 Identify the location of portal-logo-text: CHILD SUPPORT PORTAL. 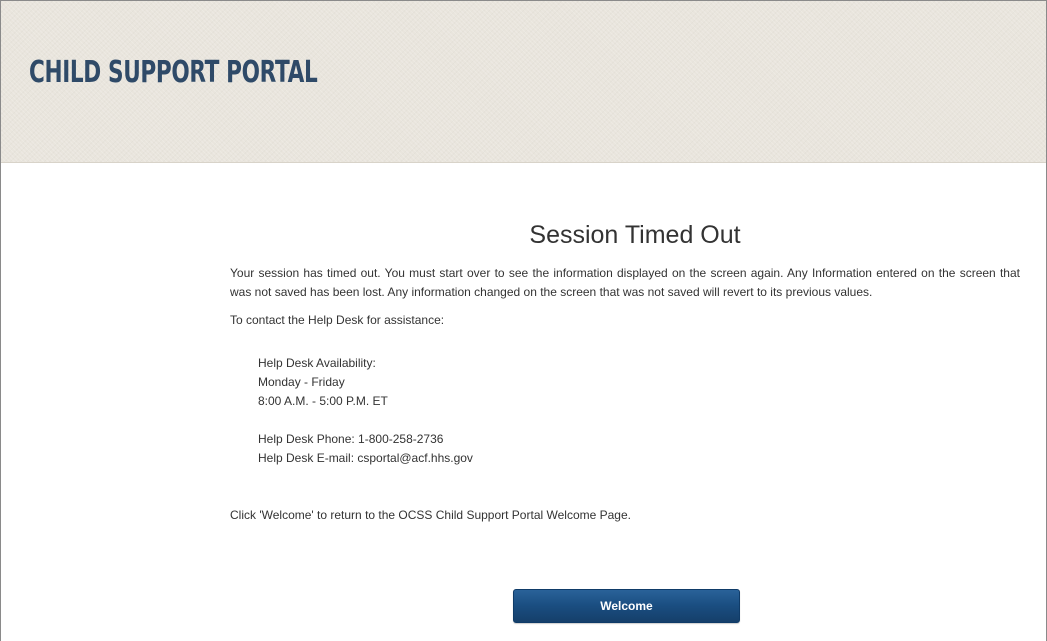
(173, 72).